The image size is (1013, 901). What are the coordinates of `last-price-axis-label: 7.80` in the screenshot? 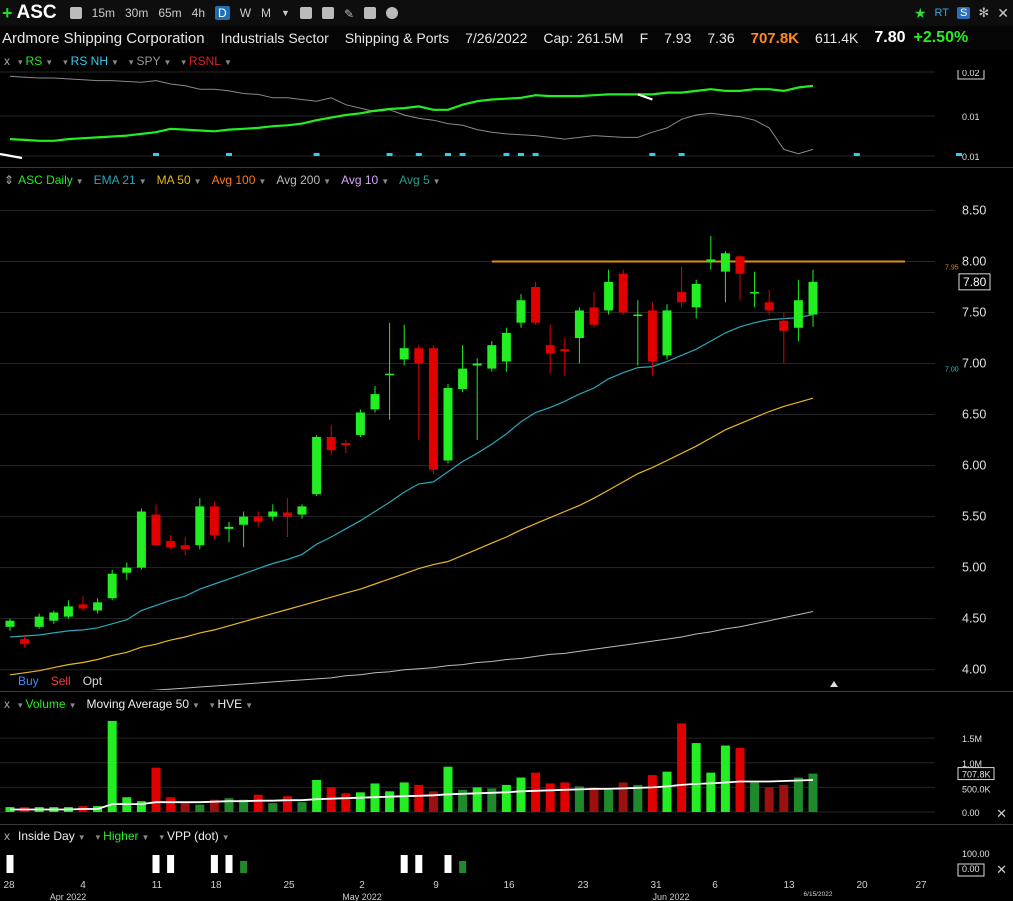 It's located at (975, 282).